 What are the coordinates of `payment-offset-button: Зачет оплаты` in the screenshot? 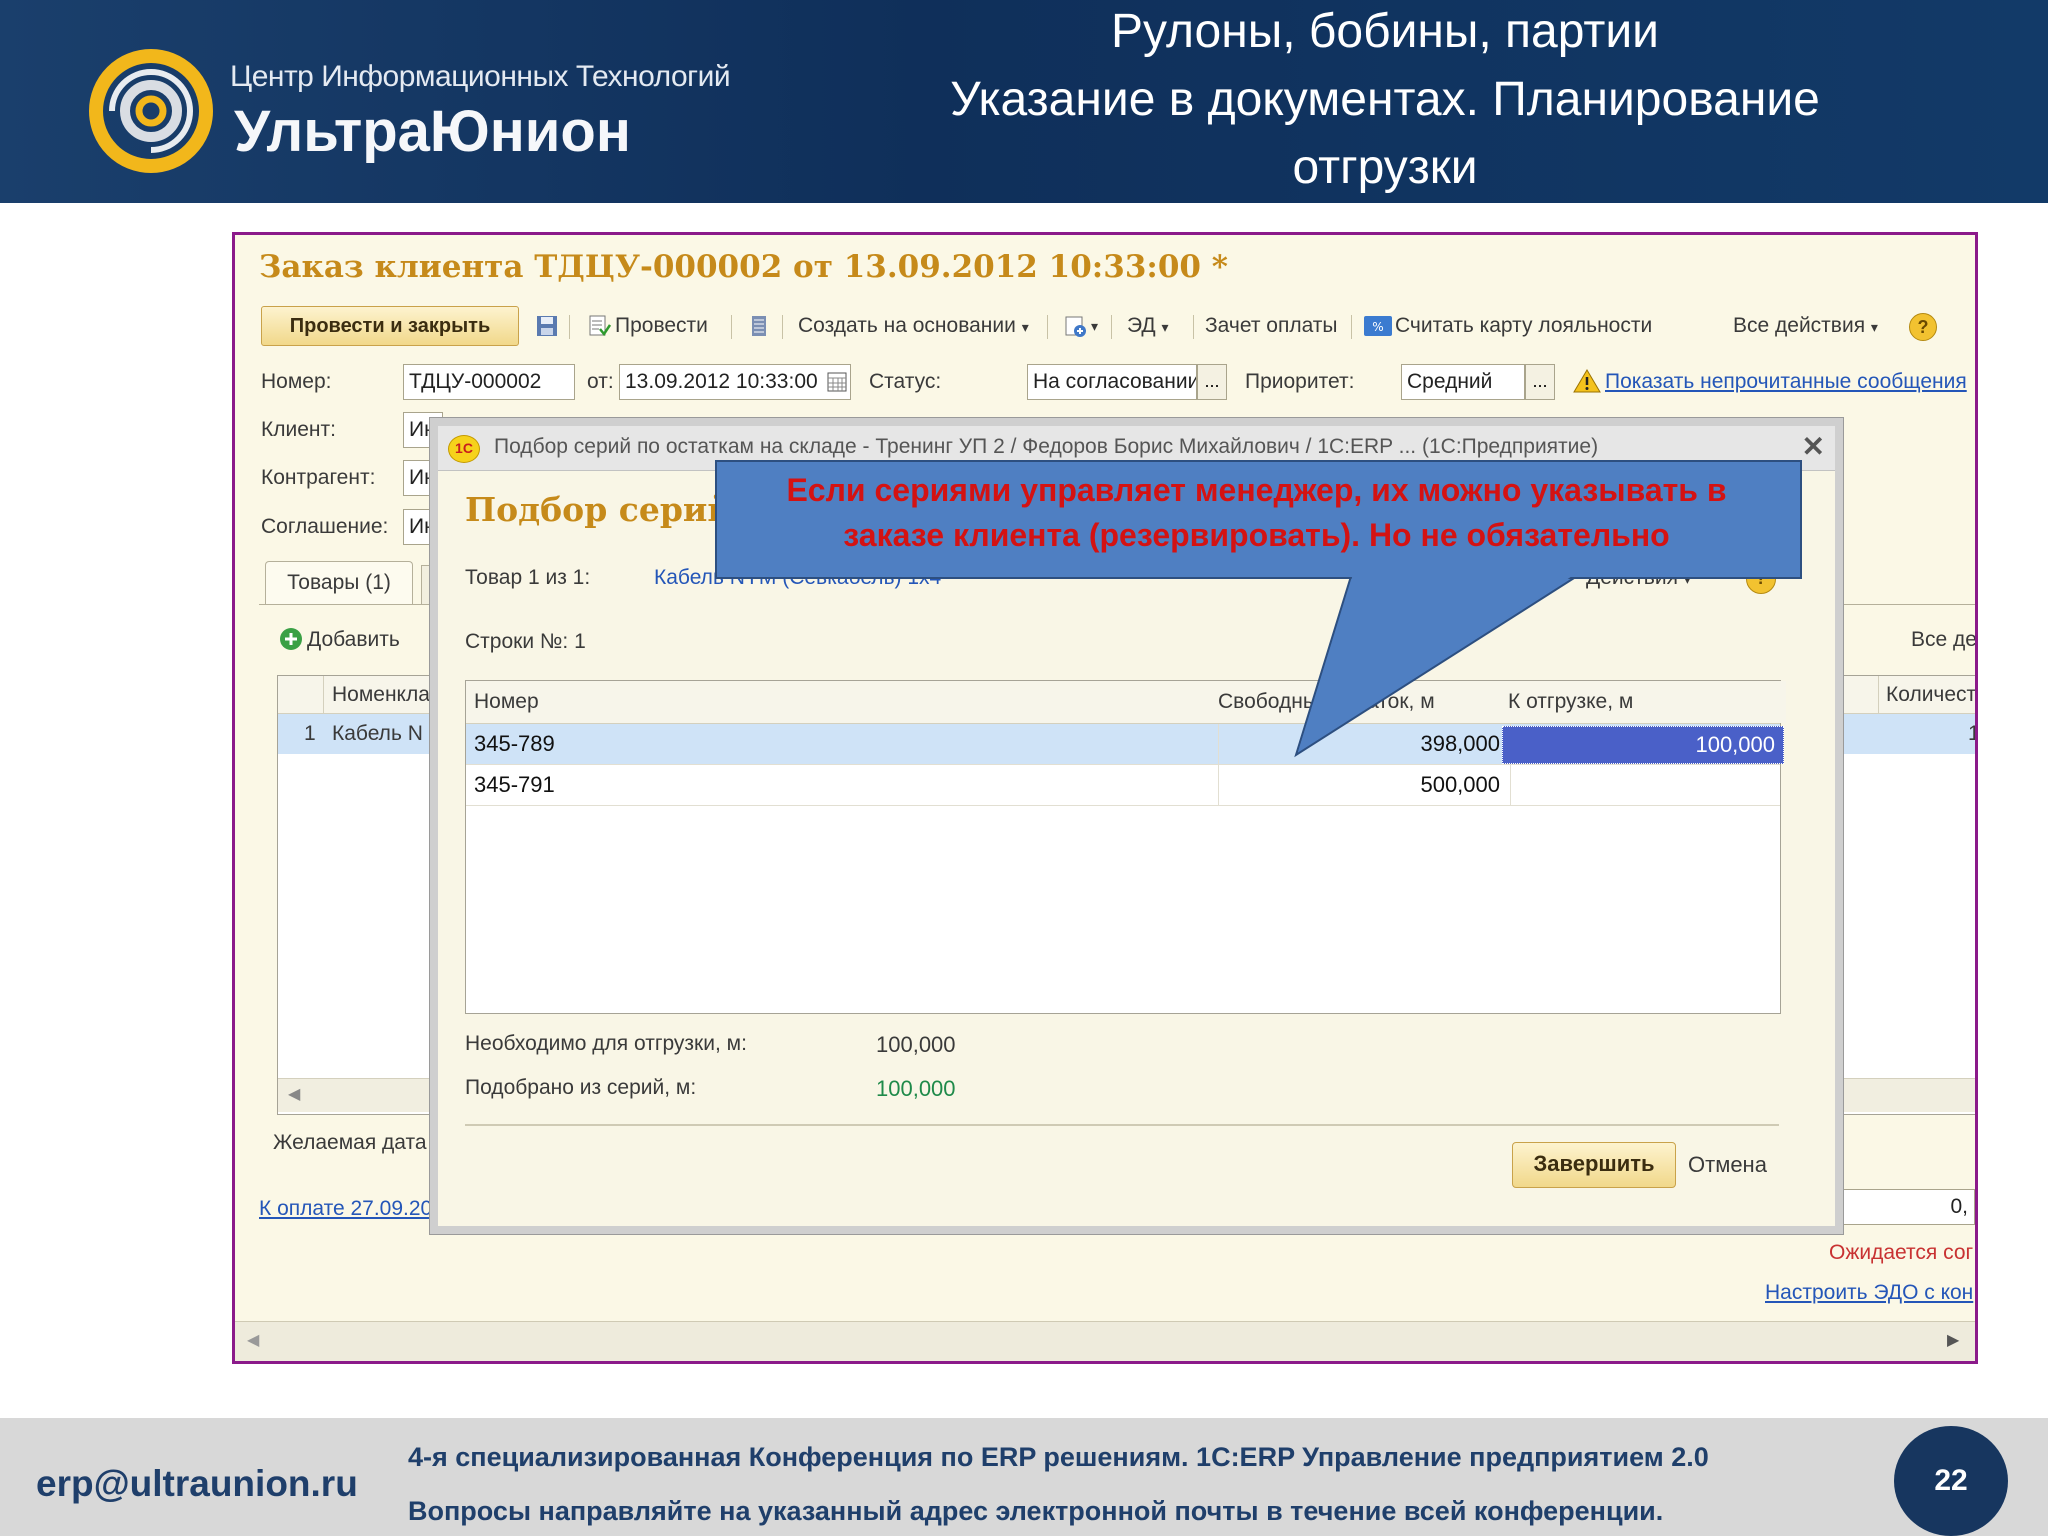 It's located at (1271, 326).